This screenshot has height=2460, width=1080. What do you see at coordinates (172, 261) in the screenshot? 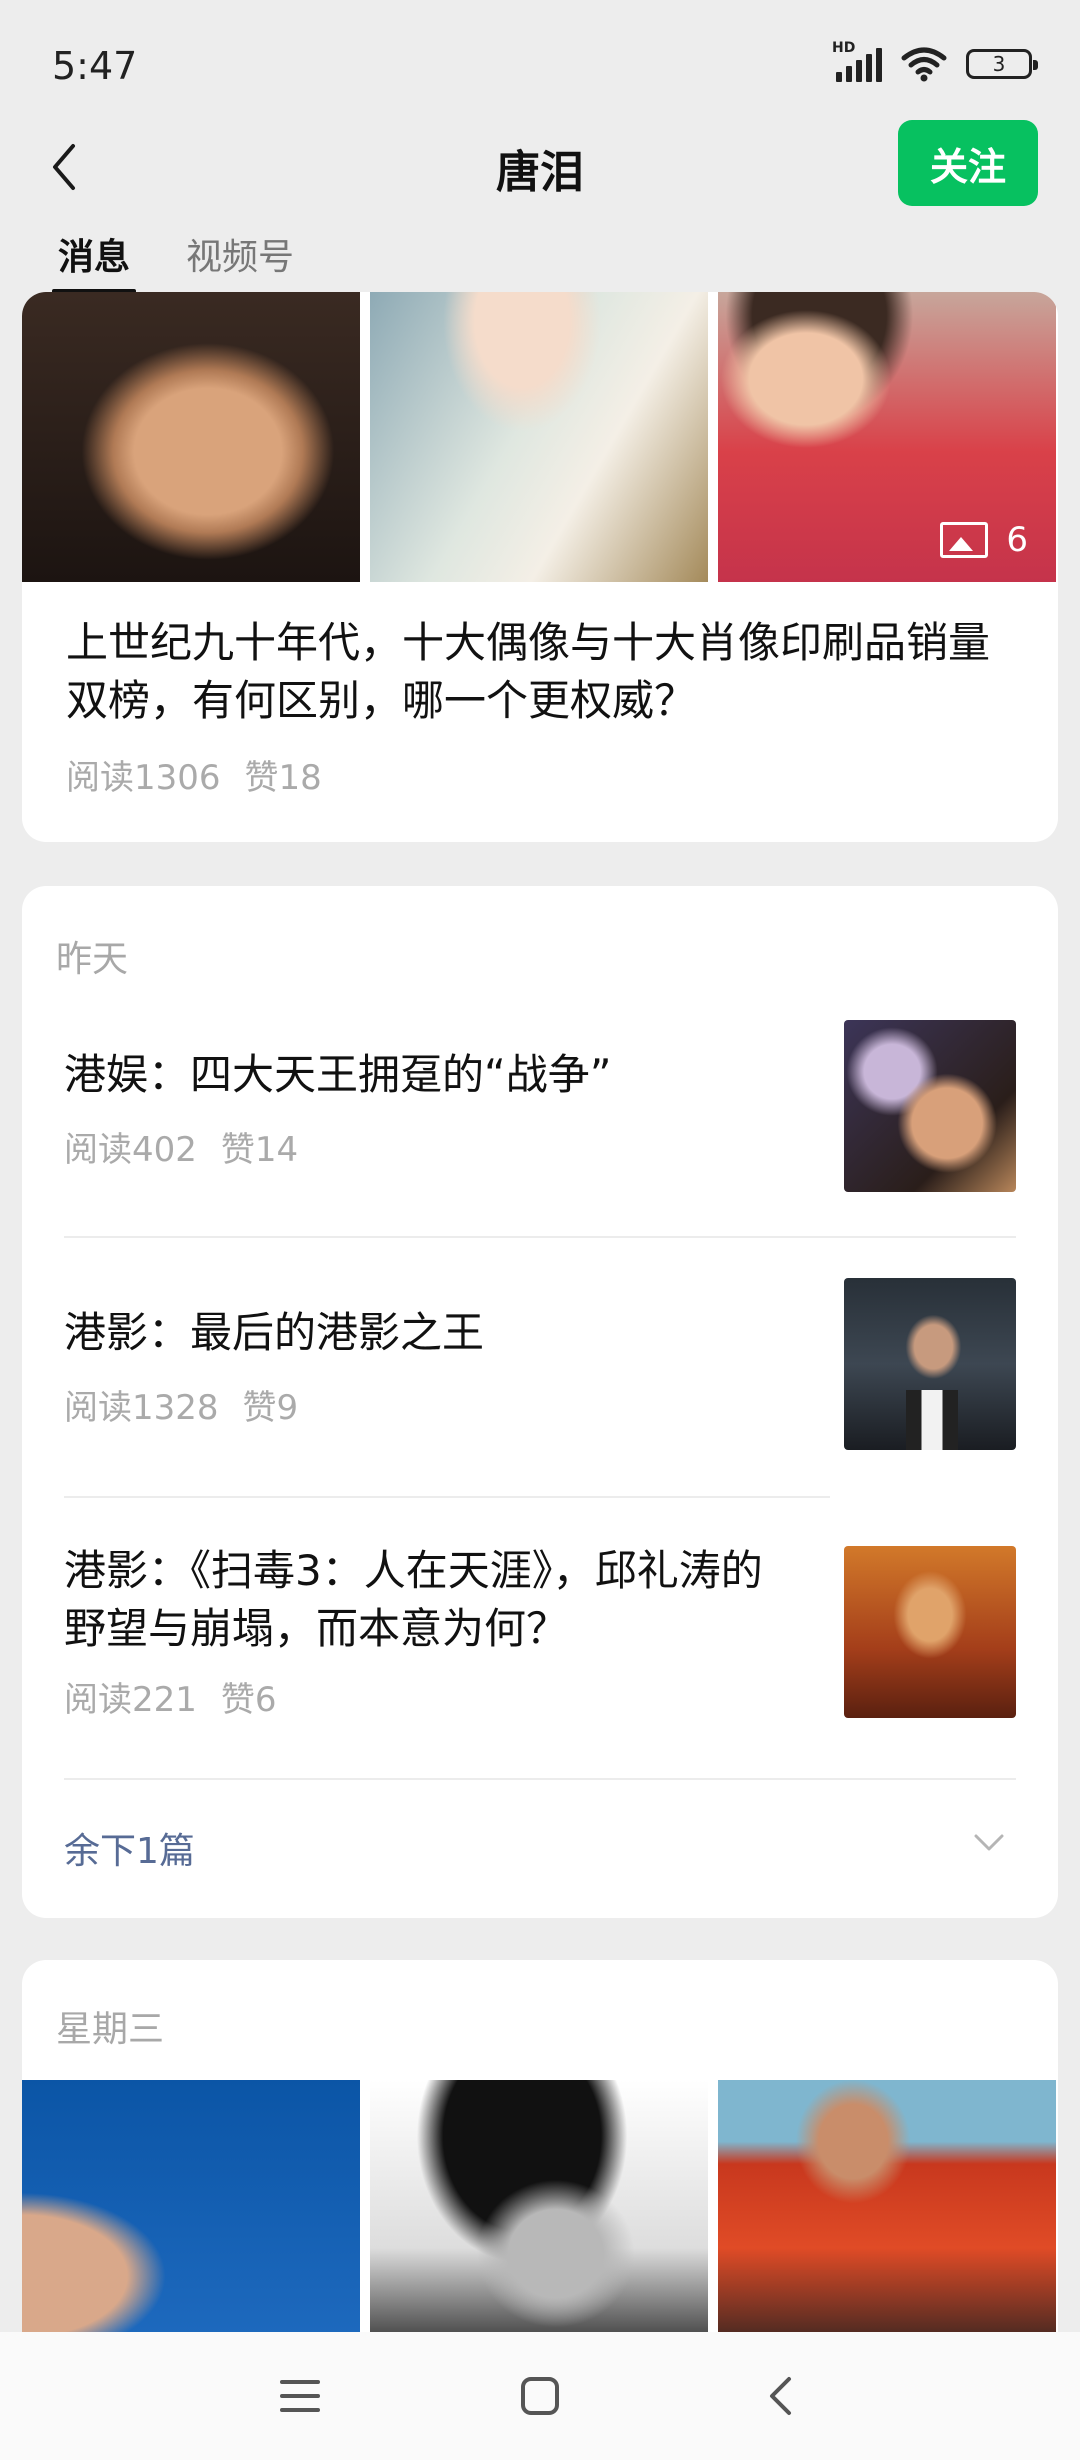
I see `tab-bar: 消息 视频号` at bounding box center [172, 261].